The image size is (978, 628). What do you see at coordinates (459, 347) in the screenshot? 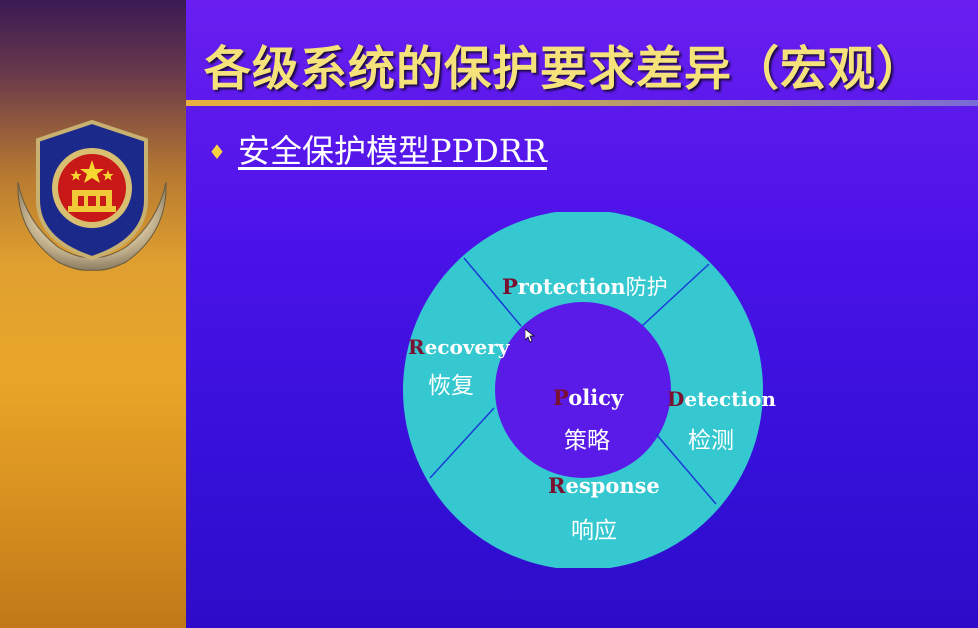
I see `recovery-label: Recovery` at bounding box center [459, 347].